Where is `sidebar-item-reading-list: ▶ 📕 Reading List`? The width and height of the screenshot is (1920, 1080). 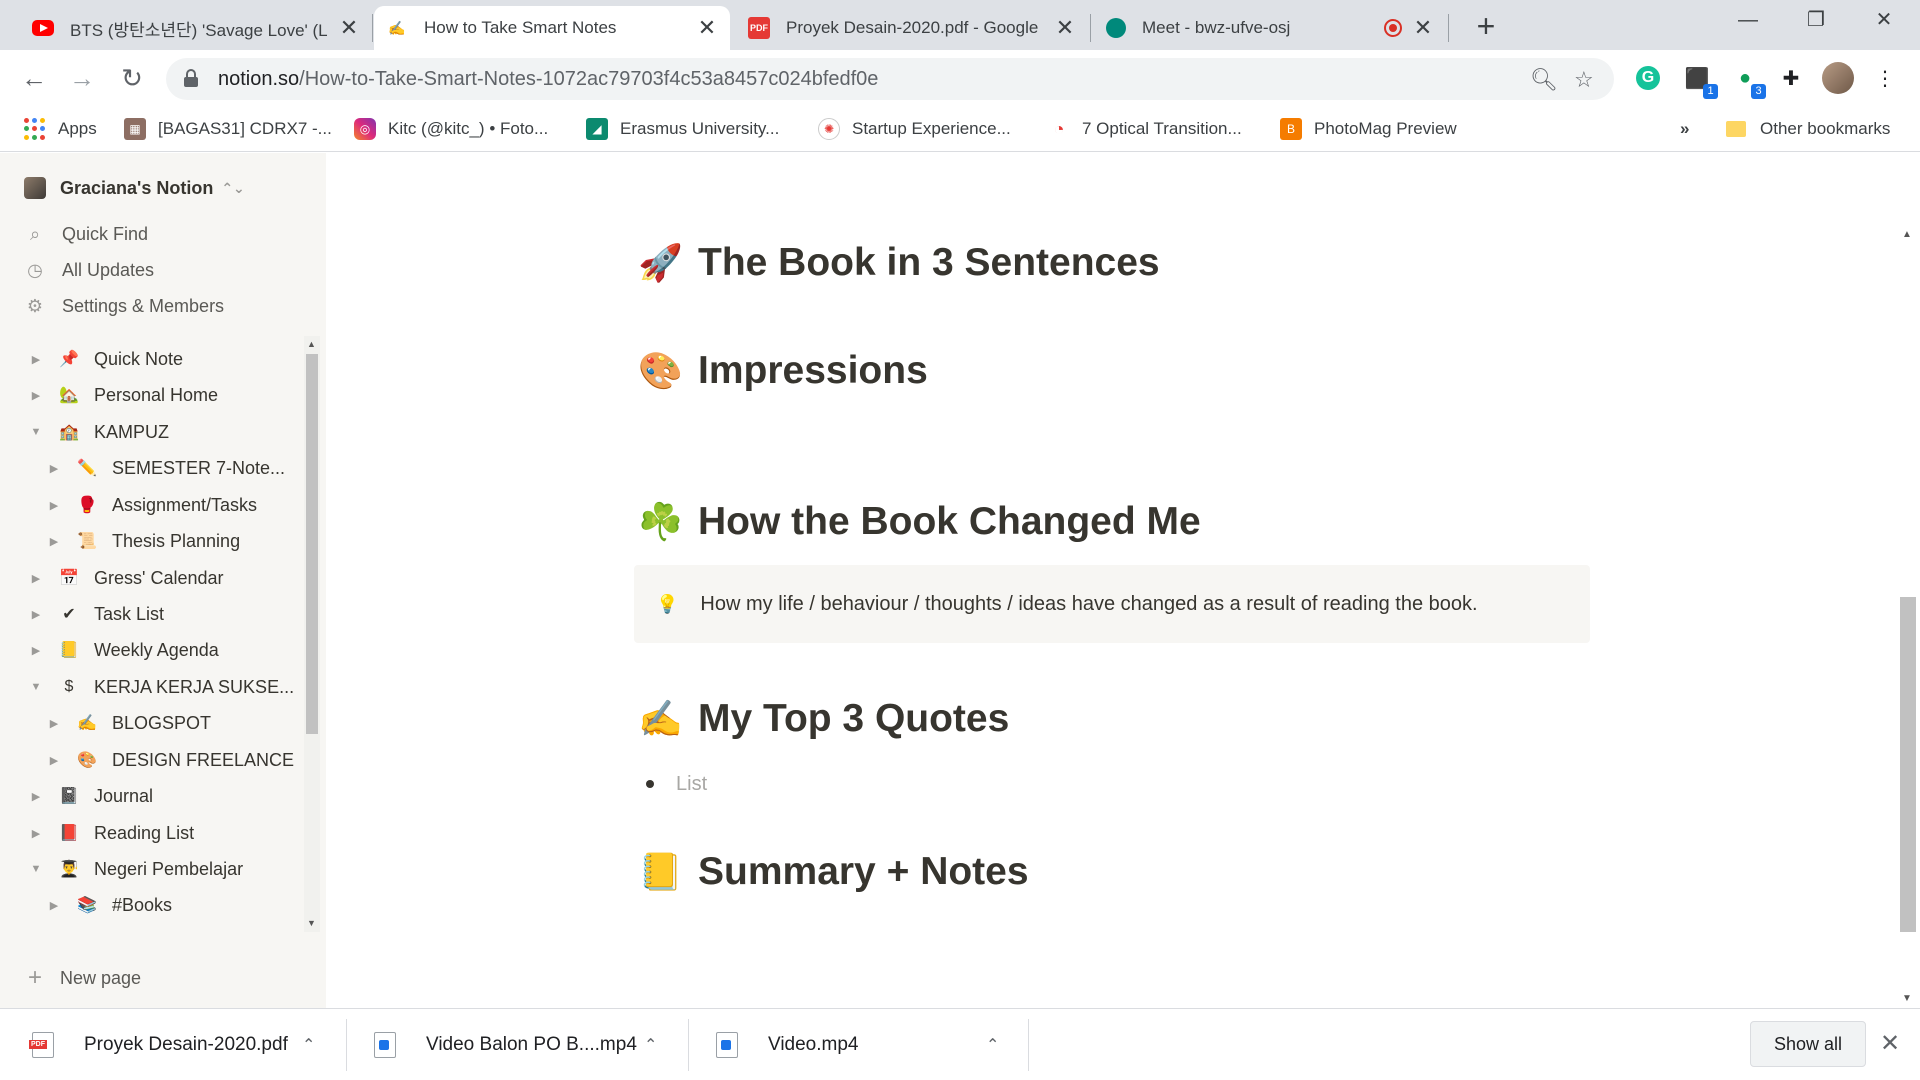 sidebar-item-reading-list: ▶ 📕 Reading List is located at coordinates (111, 833).